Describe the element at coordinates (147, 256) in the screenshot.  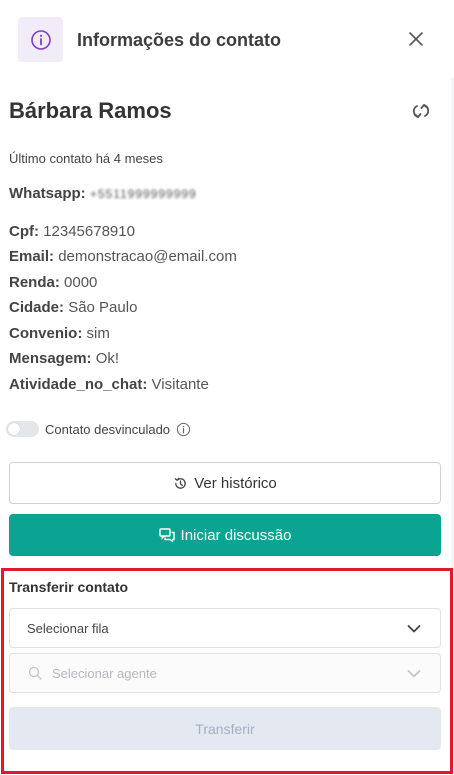
I see `field-value: demonstracao@email.com` at that location.